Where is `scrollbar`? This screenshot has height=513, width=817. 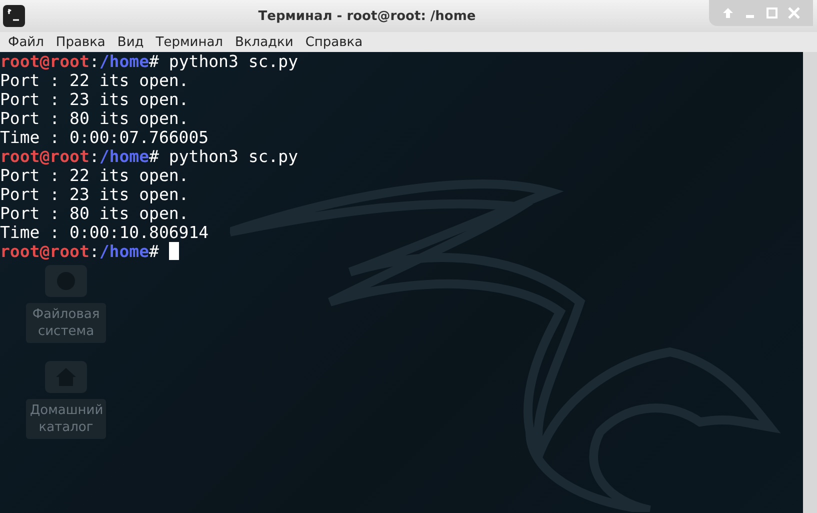 scrollbar is located at coordinates (810, 282).